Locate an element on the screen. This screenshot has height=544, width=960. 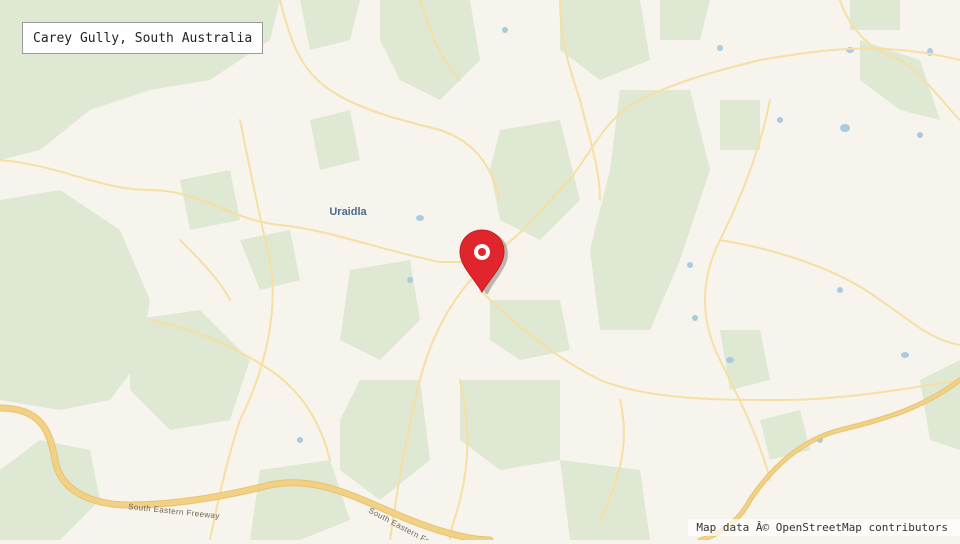
map-attribution: Map data Â© OpenStreetMap contributors is located at coordinates (824, 527).